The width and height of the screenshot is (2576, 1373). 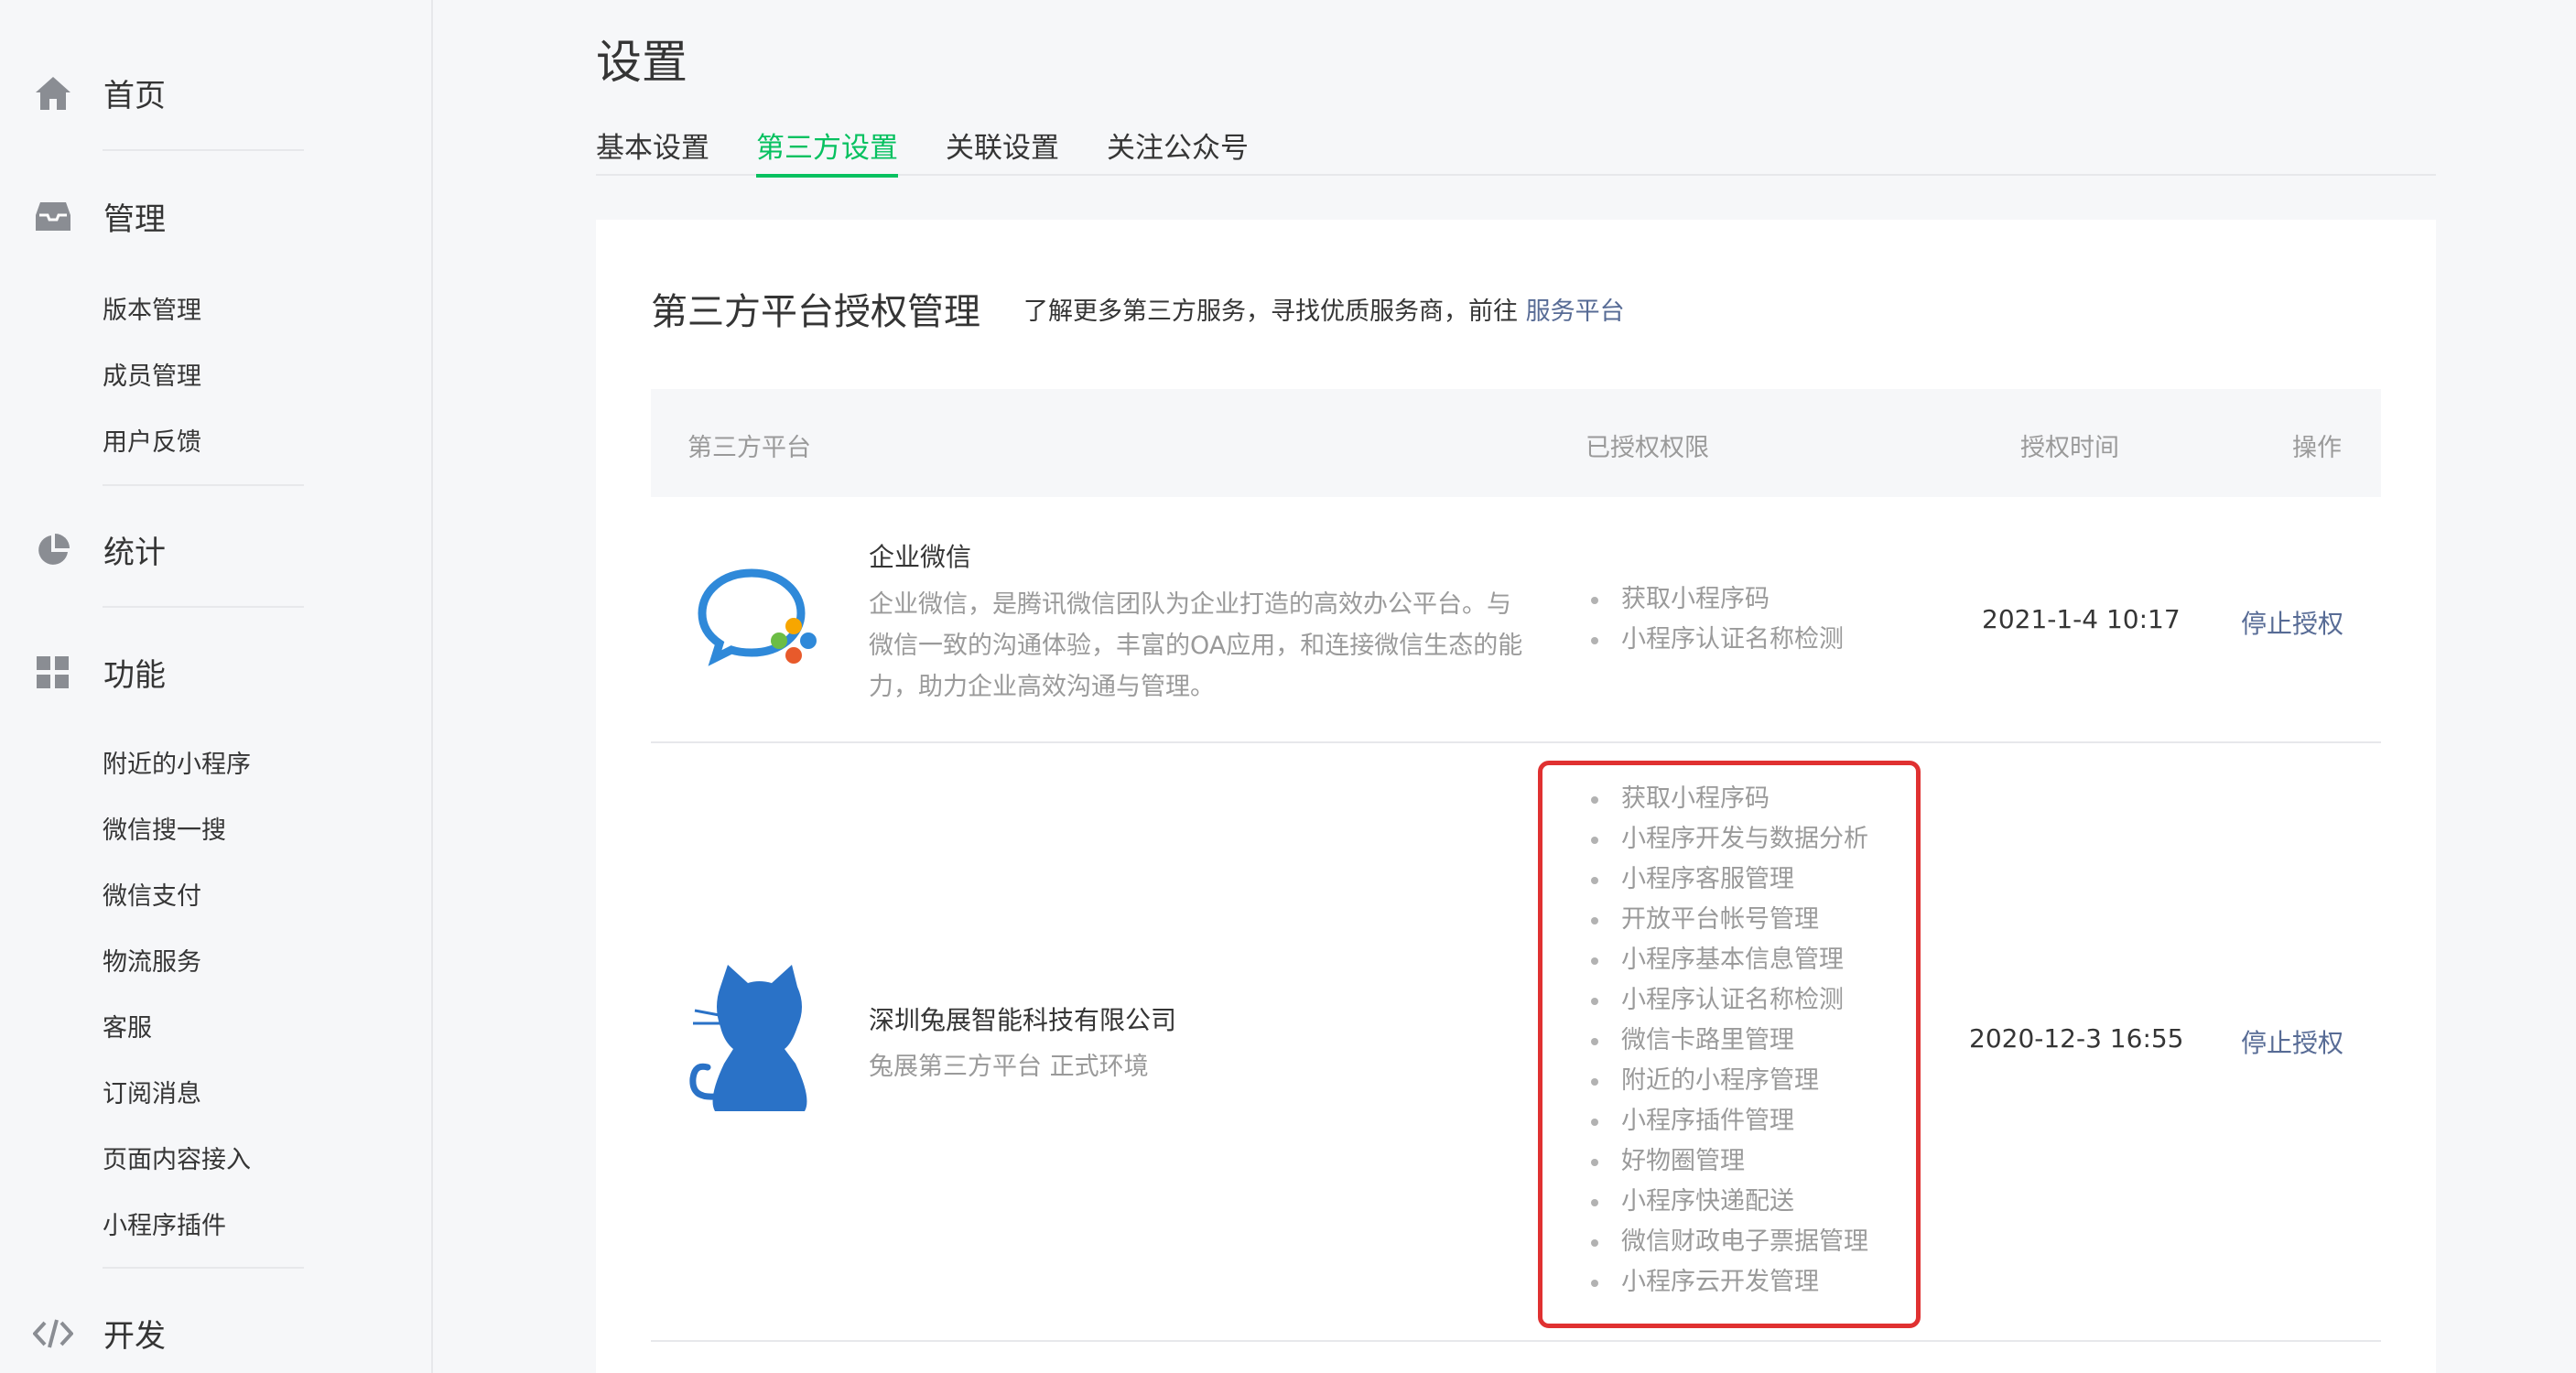 I want to click on perm-item: 小程序快递配送, so click(x=1727, y=1202).